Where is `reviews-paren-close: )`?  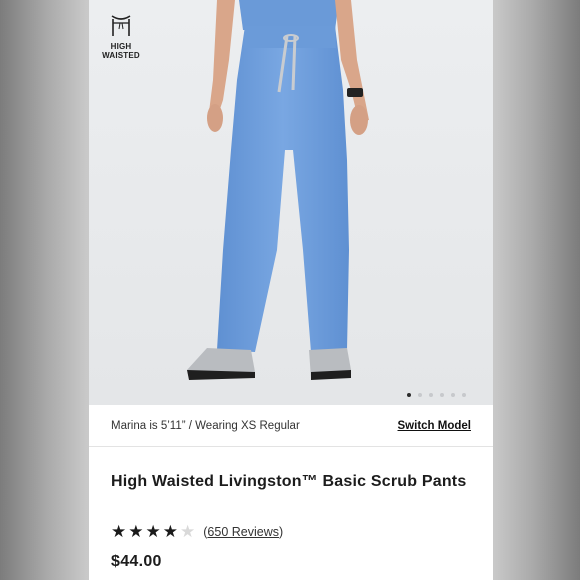 reviews-paren-close: ) is located at coordinates (281, 532).